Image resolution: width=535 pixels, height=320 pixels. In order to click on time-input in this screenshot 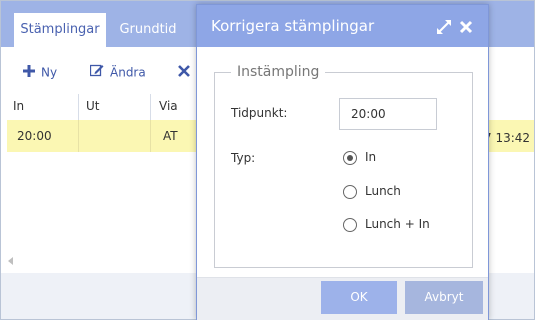, I will do `click(388, 114)`.